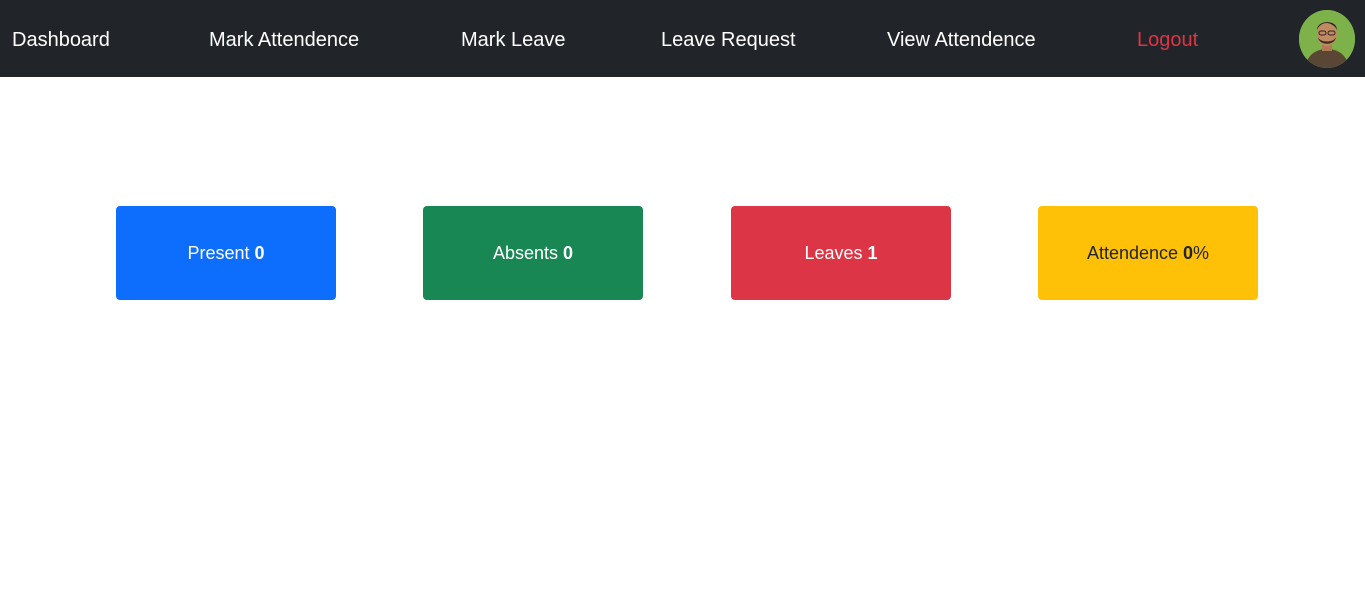 This screenshot has width=1365, height=602. I want to click on absents-label: Absents, so click(525, 252).